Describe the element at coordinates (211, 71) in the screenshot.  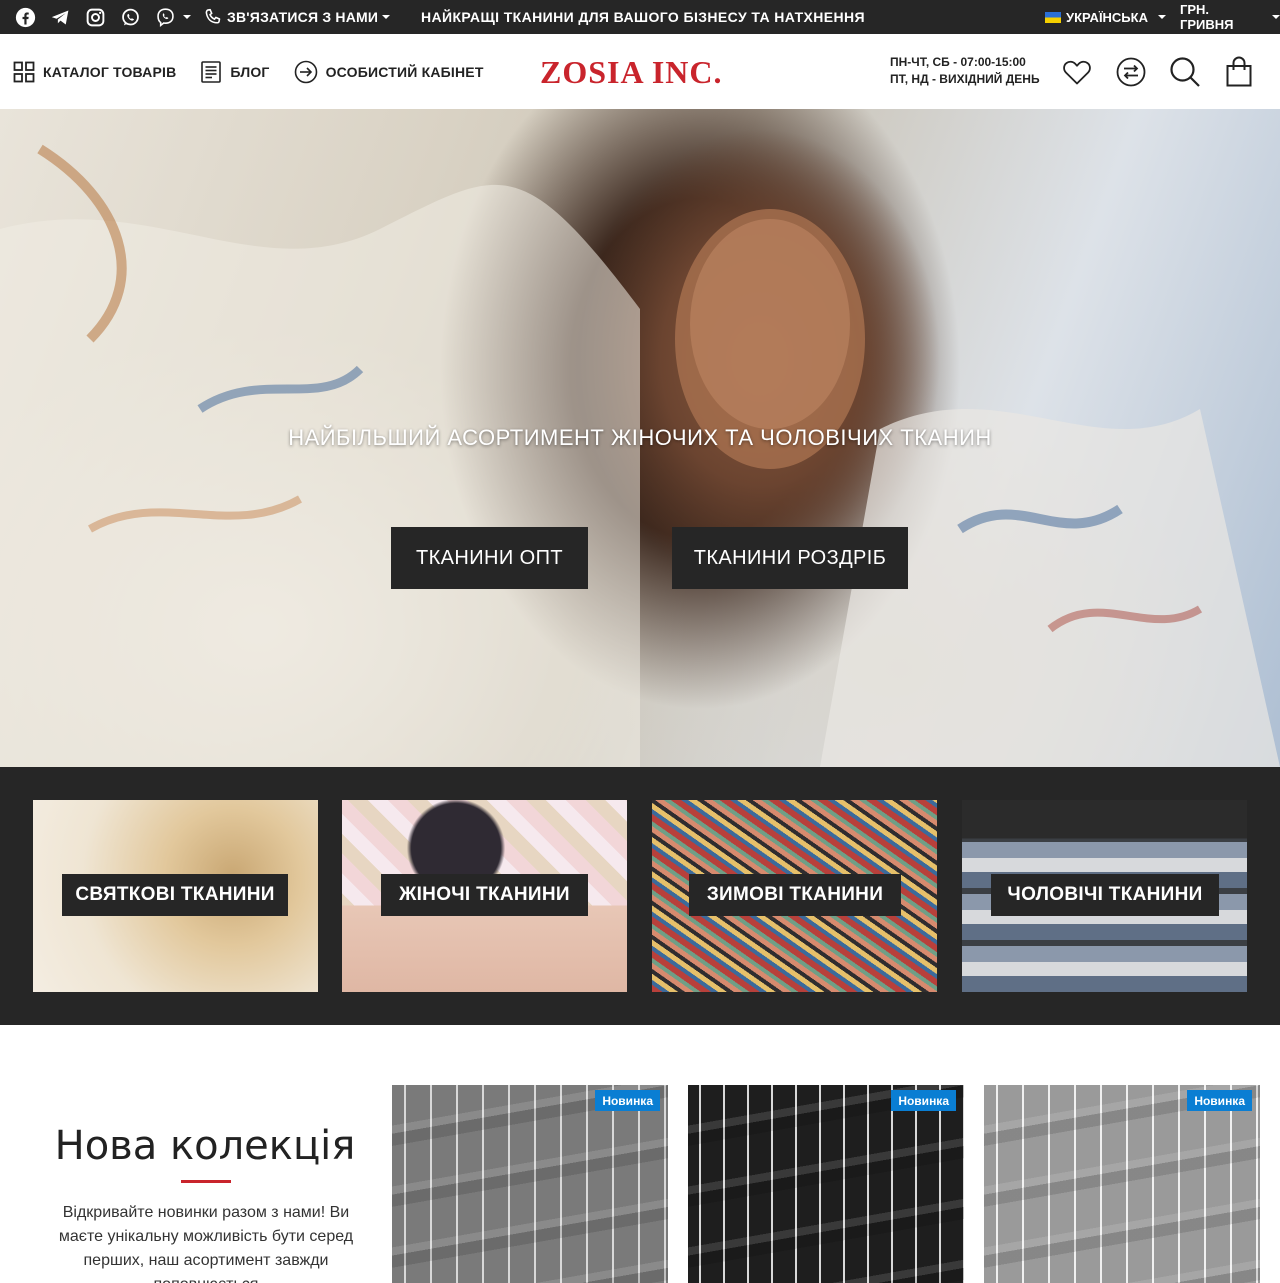
I see `document-icon` at that location.